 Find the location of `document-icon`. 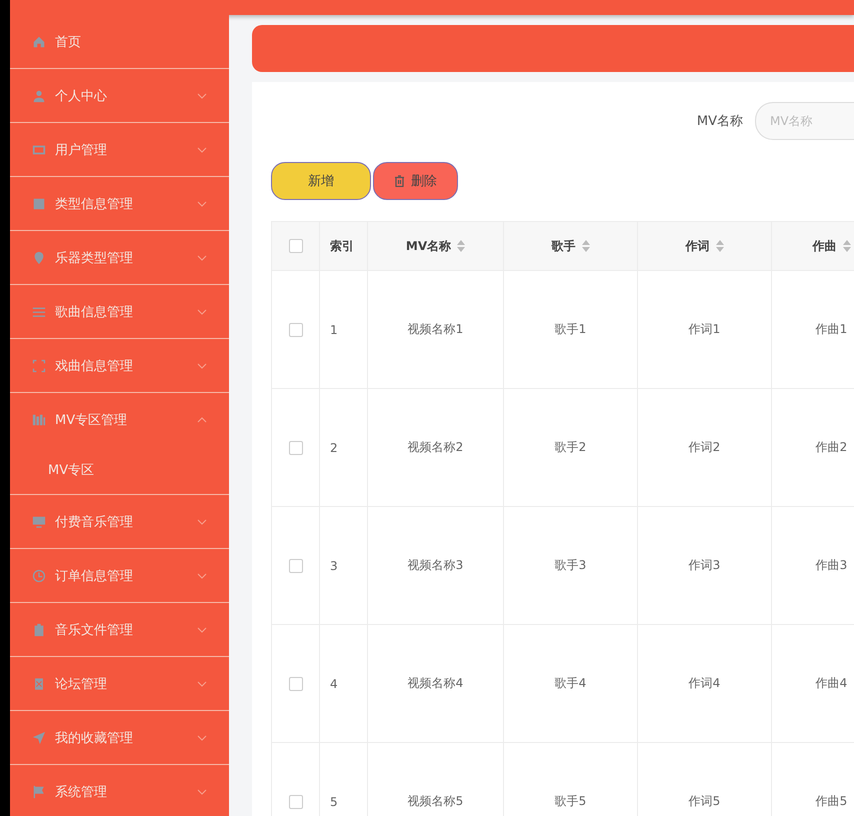

document-icon is located at coordinates (39, 683).